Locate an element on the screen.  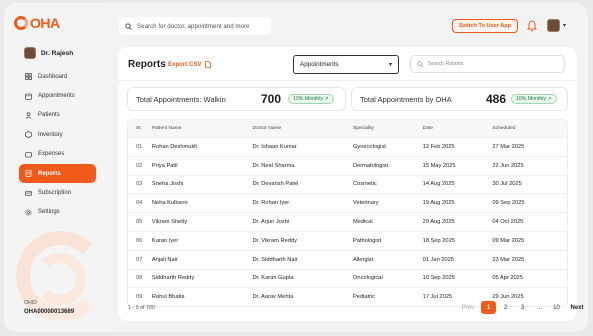
cell-scheduled: 27 Mar 2025 is located at coordinates (508, 146).